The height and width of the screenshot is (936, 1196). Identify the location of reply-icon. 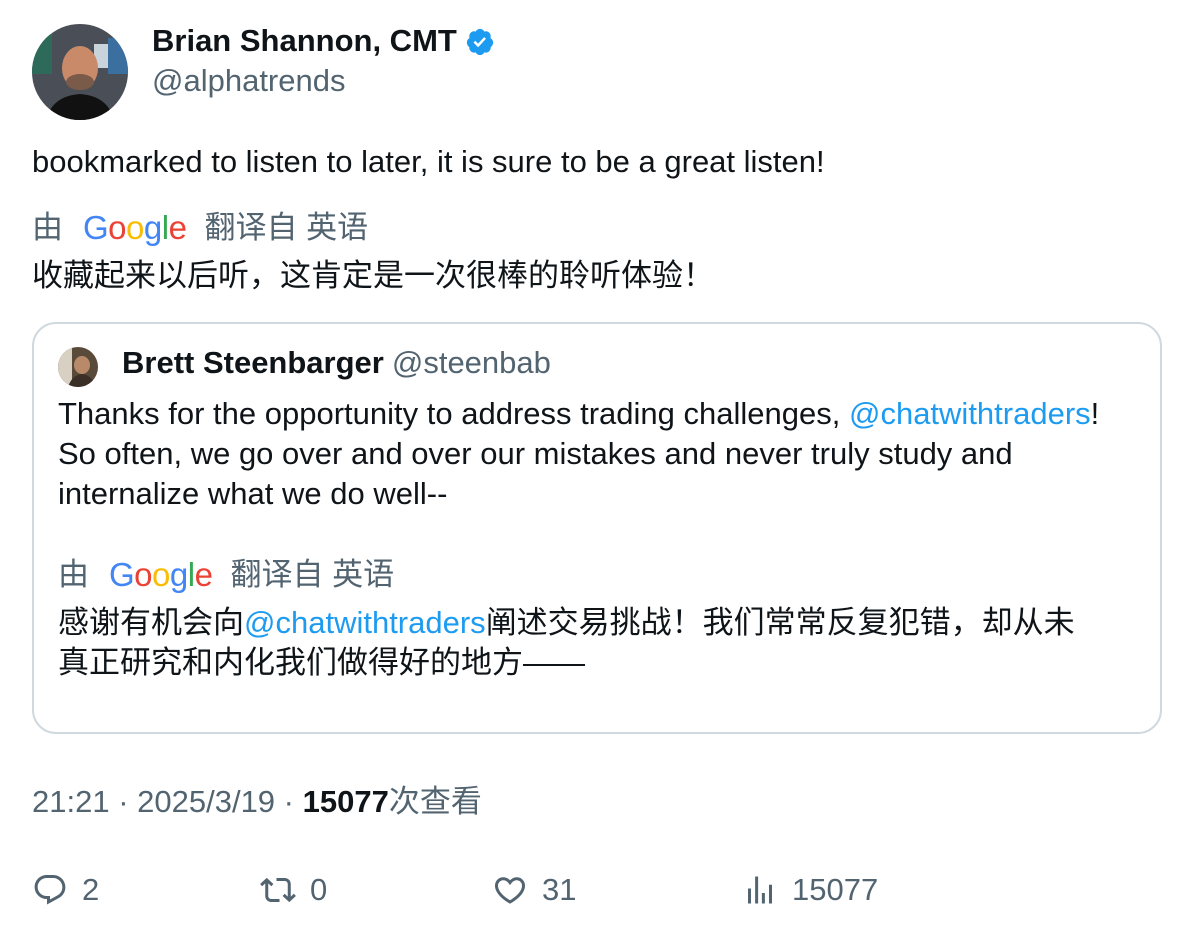
(50, 890).